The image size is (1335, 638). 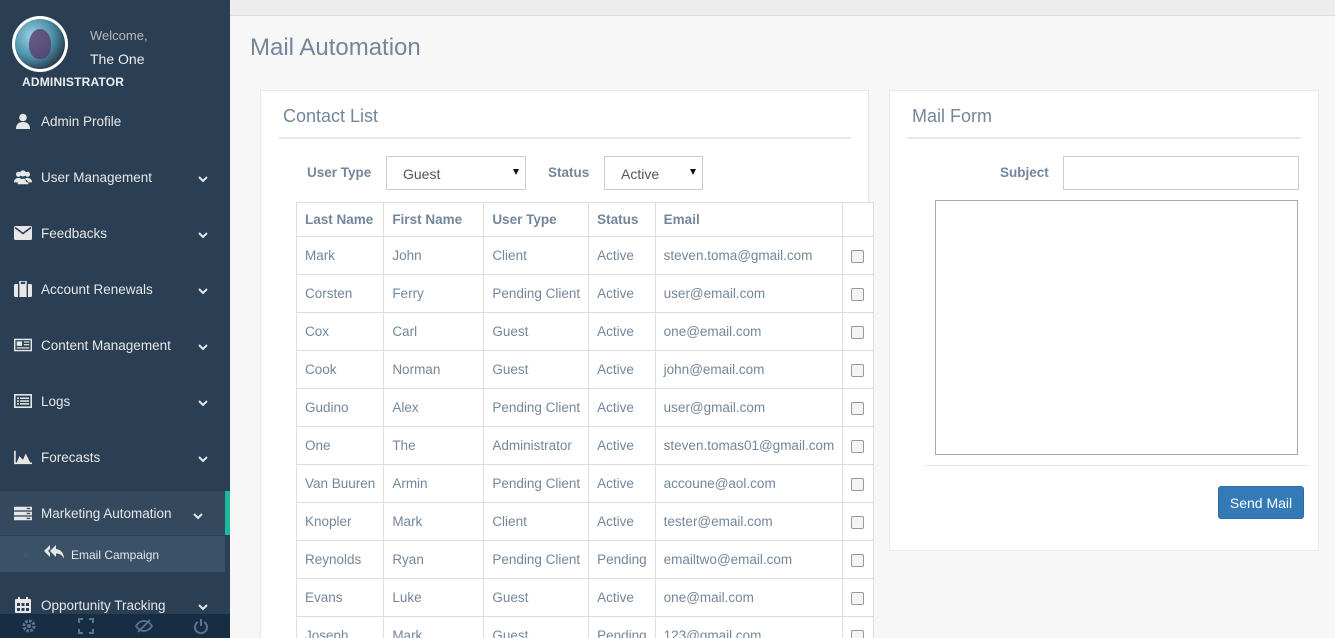 What do you see at coordinates (103, 605) in the screenshot?
I see `sidebar-item-label: Opportunity Tracking` at bounding box center [103, 605].